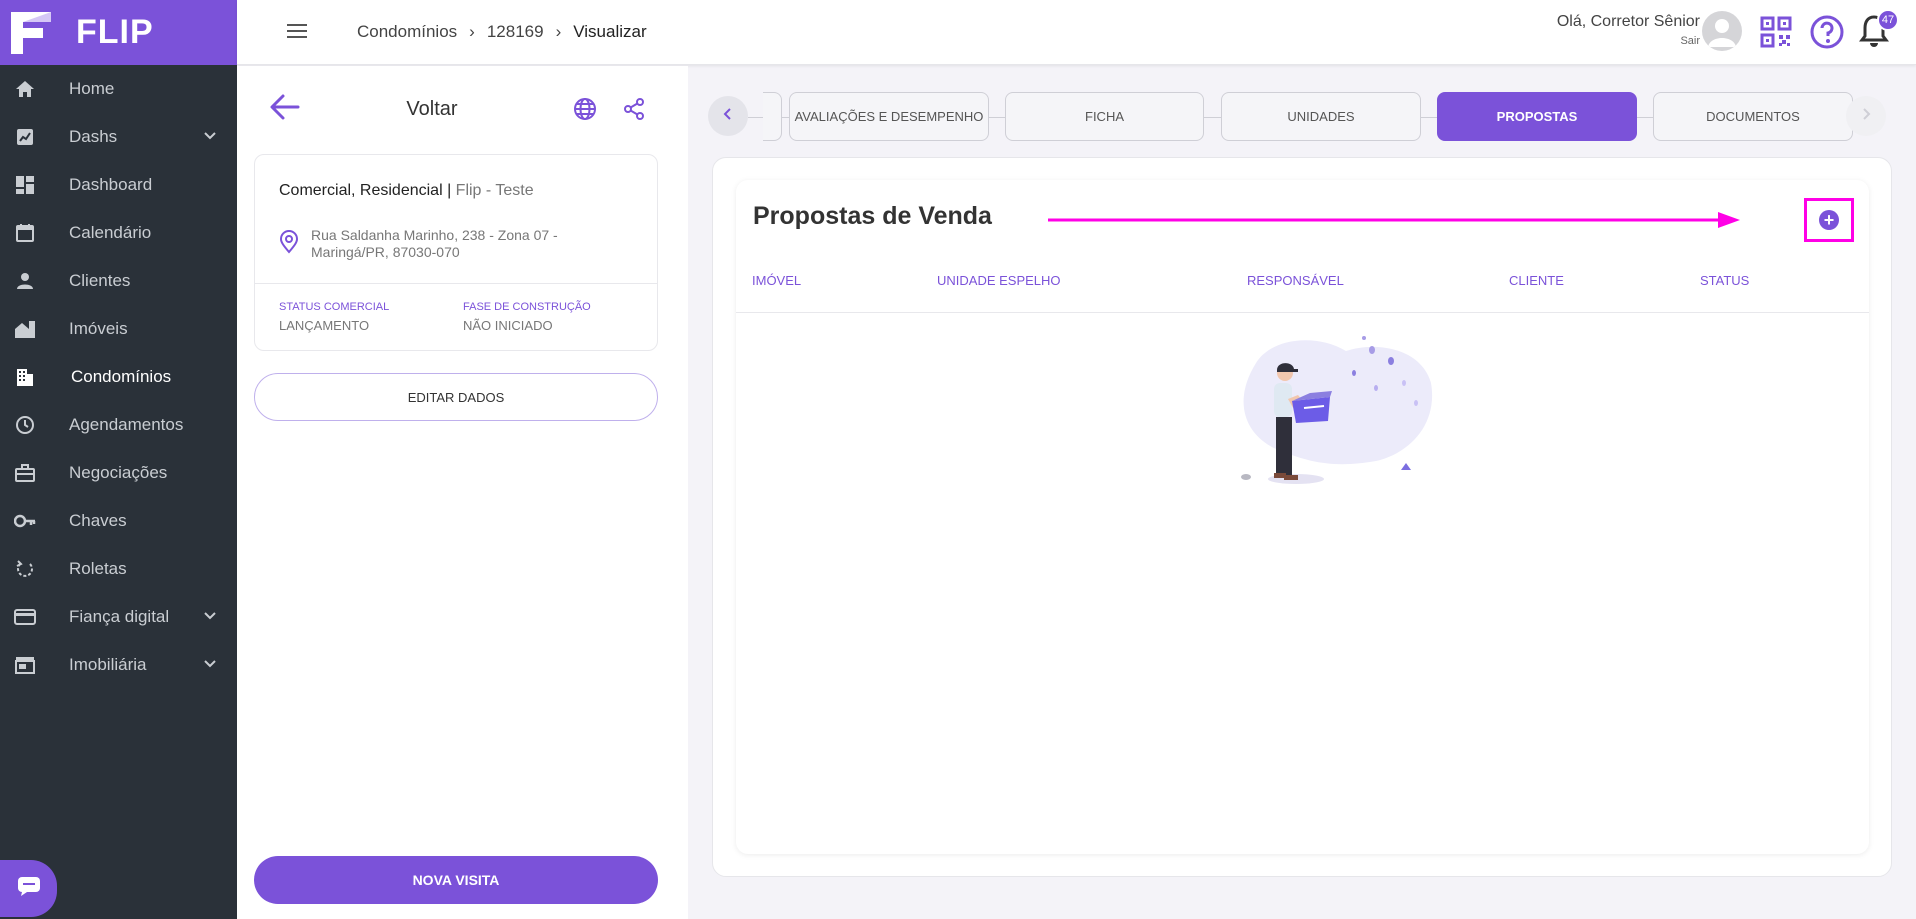 This screenshot has width=1916, height=919. What do you see at coordinates (456, 397) in the screenshot?
I see `edit-data-button: EDITAR DADOS` at bounding box center [456, 397].